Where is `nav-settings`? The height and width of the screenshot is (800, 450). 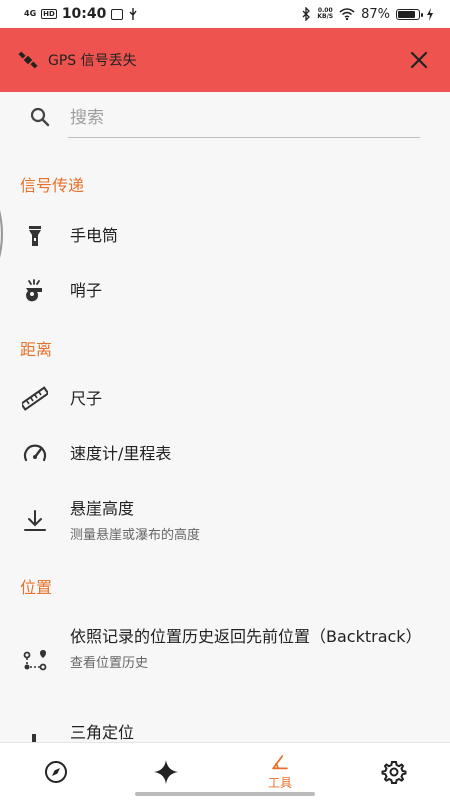
nav-settings is located at coordinates (394, 771).